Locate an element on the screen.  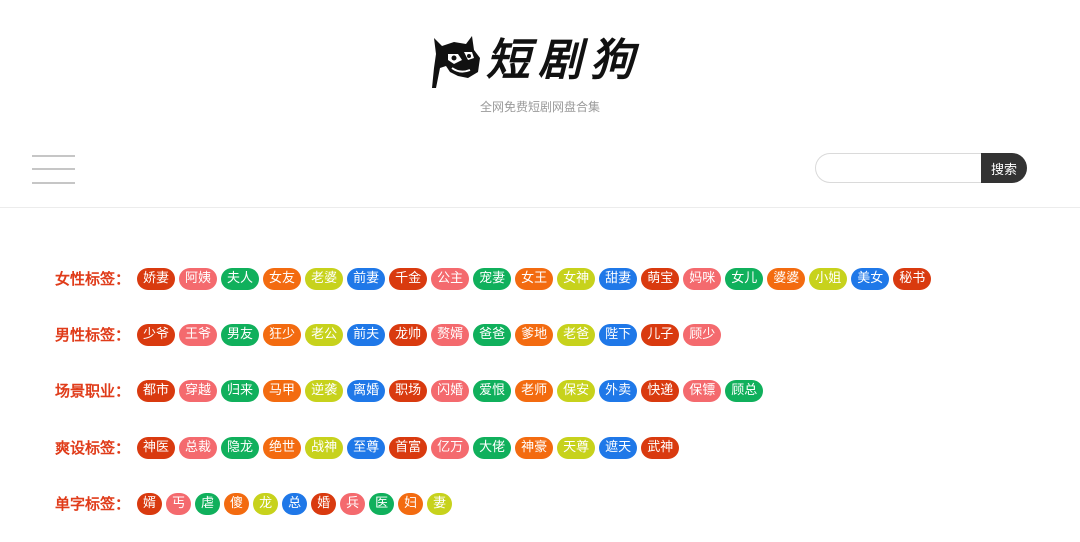
tag-link: 都市 is located at coordinates (156, 391).